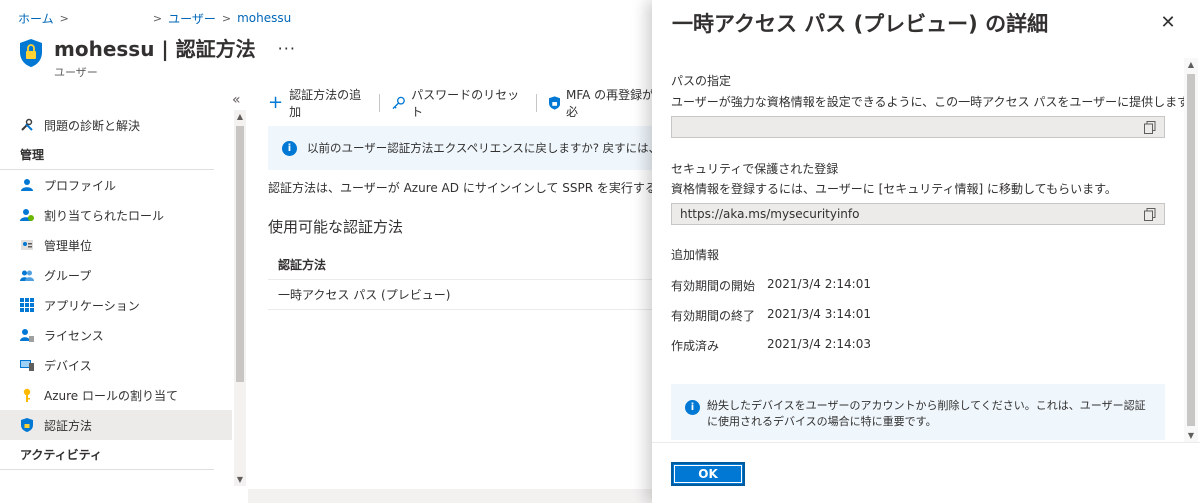 The width and height of the screenshot is (1200, 503). I want to click on secure-registration-description: 資格情報を登録するには、ユーザーに [セキュリティ情報] に移動してもらいます。, so click(894, 189).